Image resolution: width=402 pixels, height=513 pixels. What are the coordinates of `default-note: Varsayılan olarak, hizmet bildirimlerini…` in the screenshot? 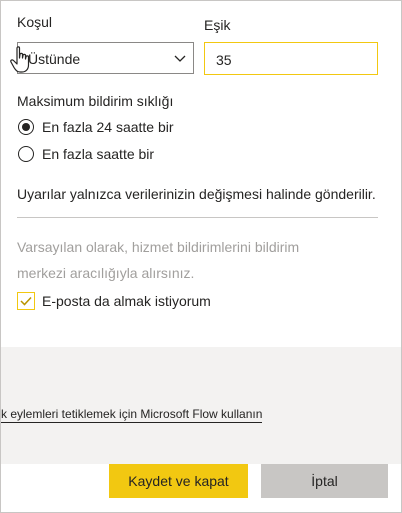 It's located at (158, 260).